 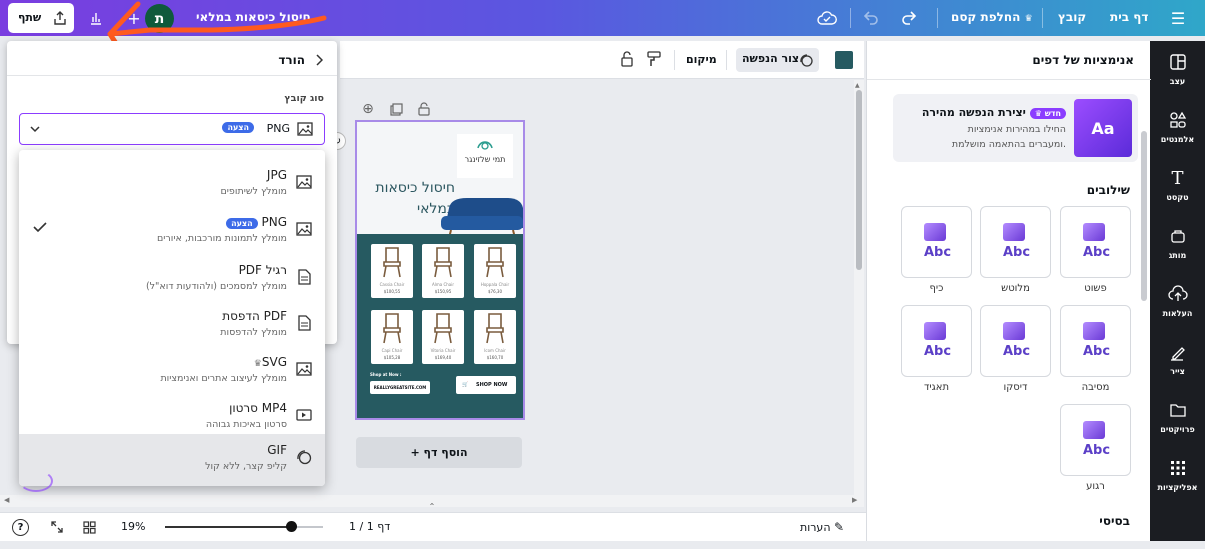 I want to click on rail-item-apps: אפליקציות, so click(x=1177, y=483).